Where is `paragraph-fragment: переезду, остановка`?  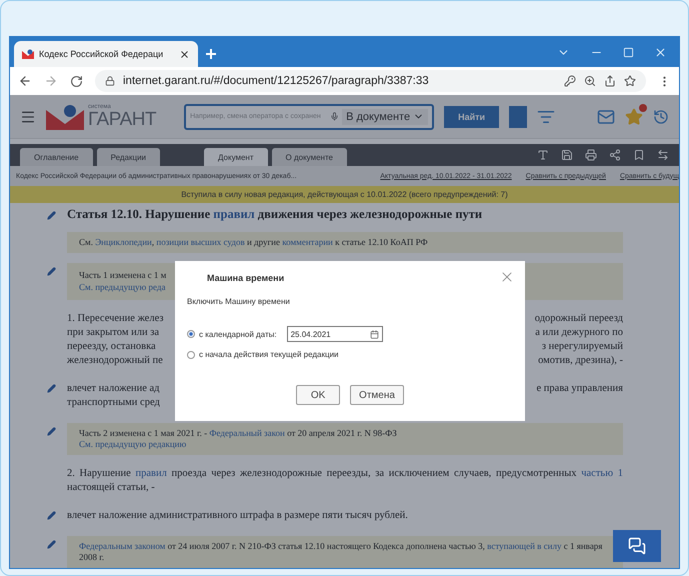 paragraph-fragment: переезду, остановка is located at coordinates (111, 347).